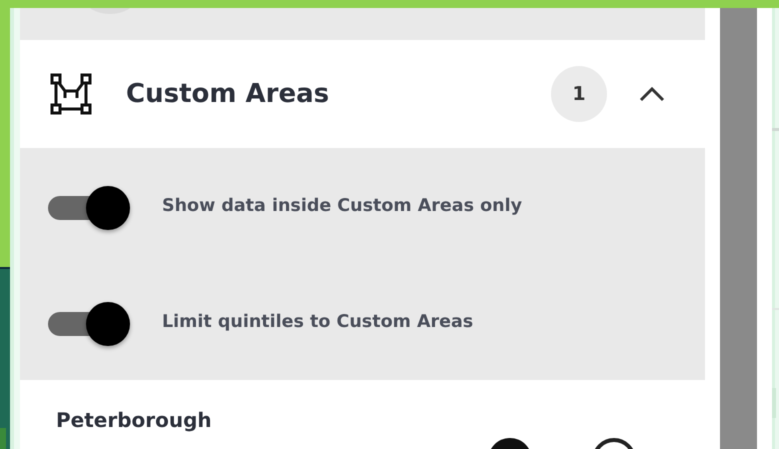 This screenshot has height=449, width=779. I want to click on count-badge: 1, so click(579, 94).